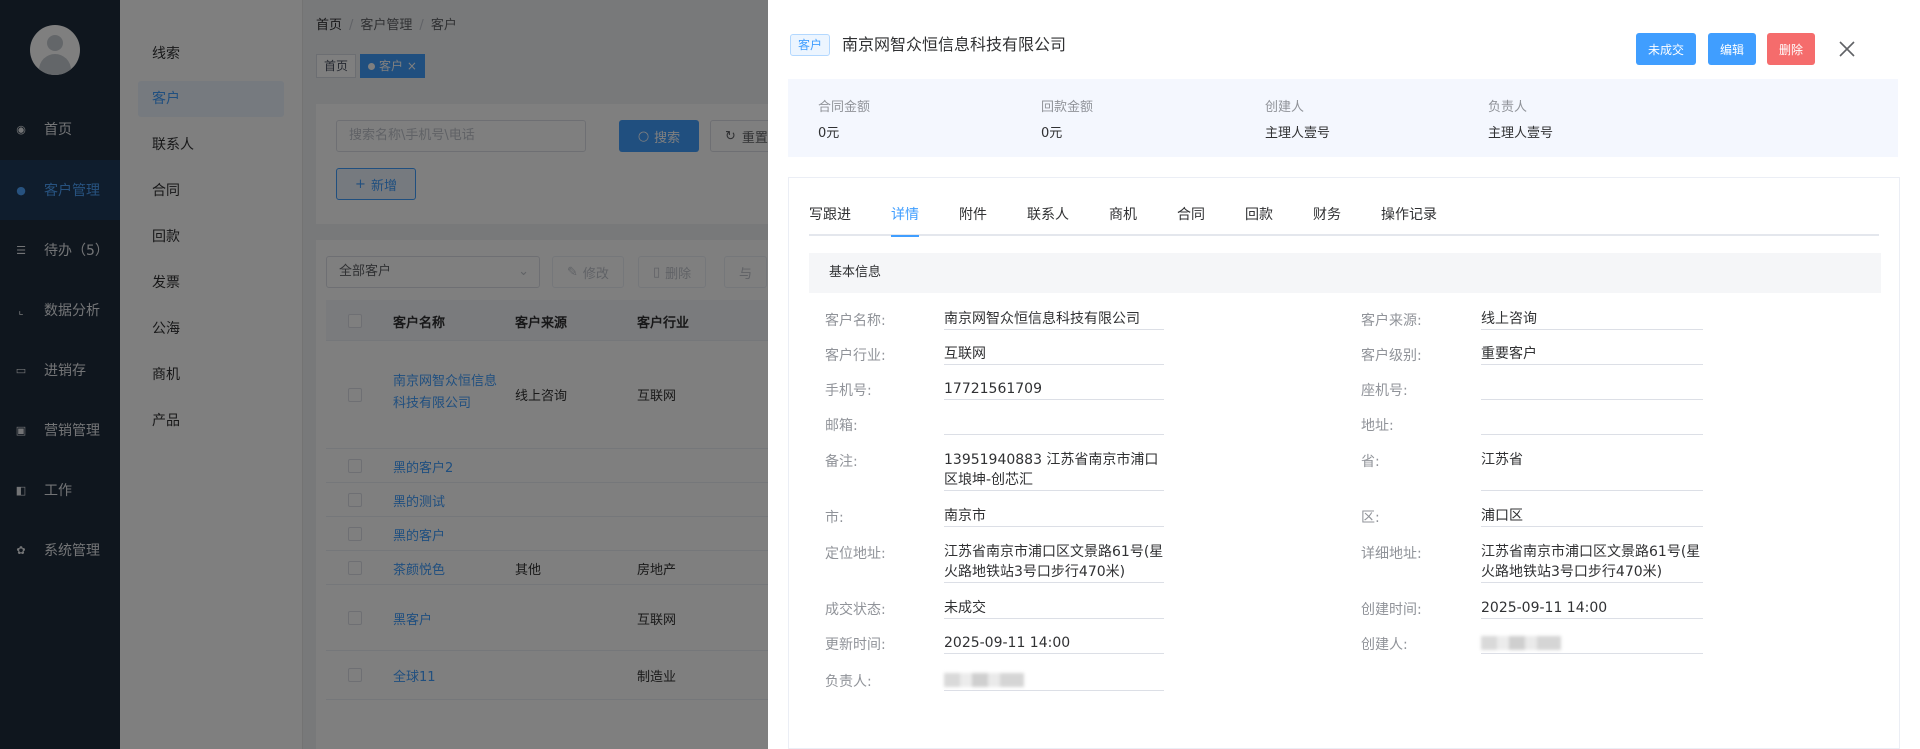  What do you see at coordinates (1592, 470) in the screenshot?
I see `field-province: 江苏省` at bounding box center [1592, 470].